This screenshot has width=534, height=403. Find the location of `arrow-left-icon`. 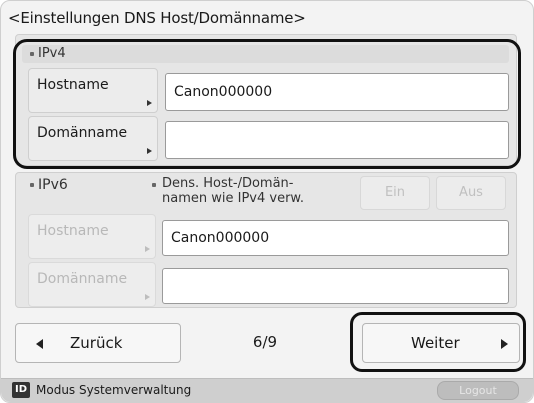

arrow-left-icon is located at coordinates (39, 344).